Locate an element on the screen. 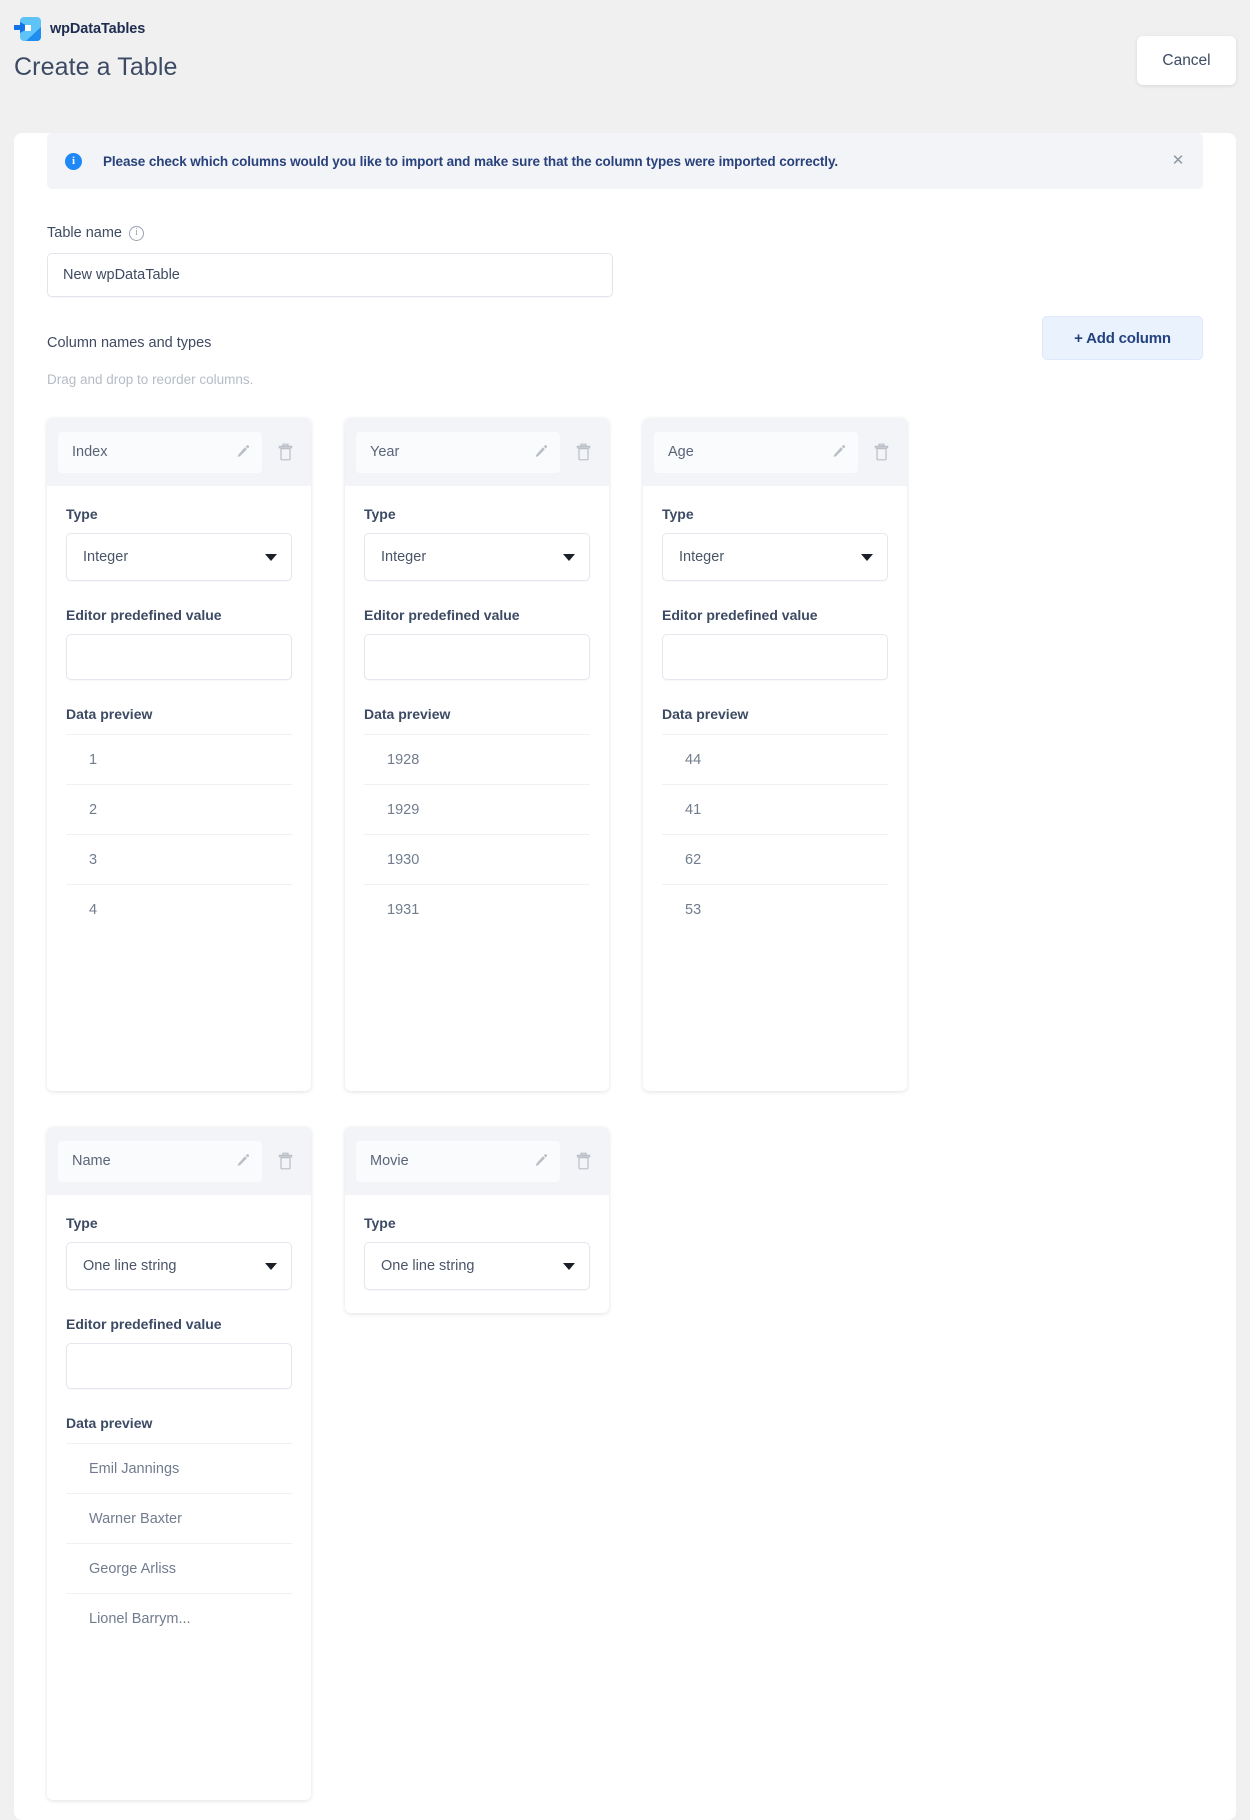  column-card-header: Year is located at coordinates (477, 452).